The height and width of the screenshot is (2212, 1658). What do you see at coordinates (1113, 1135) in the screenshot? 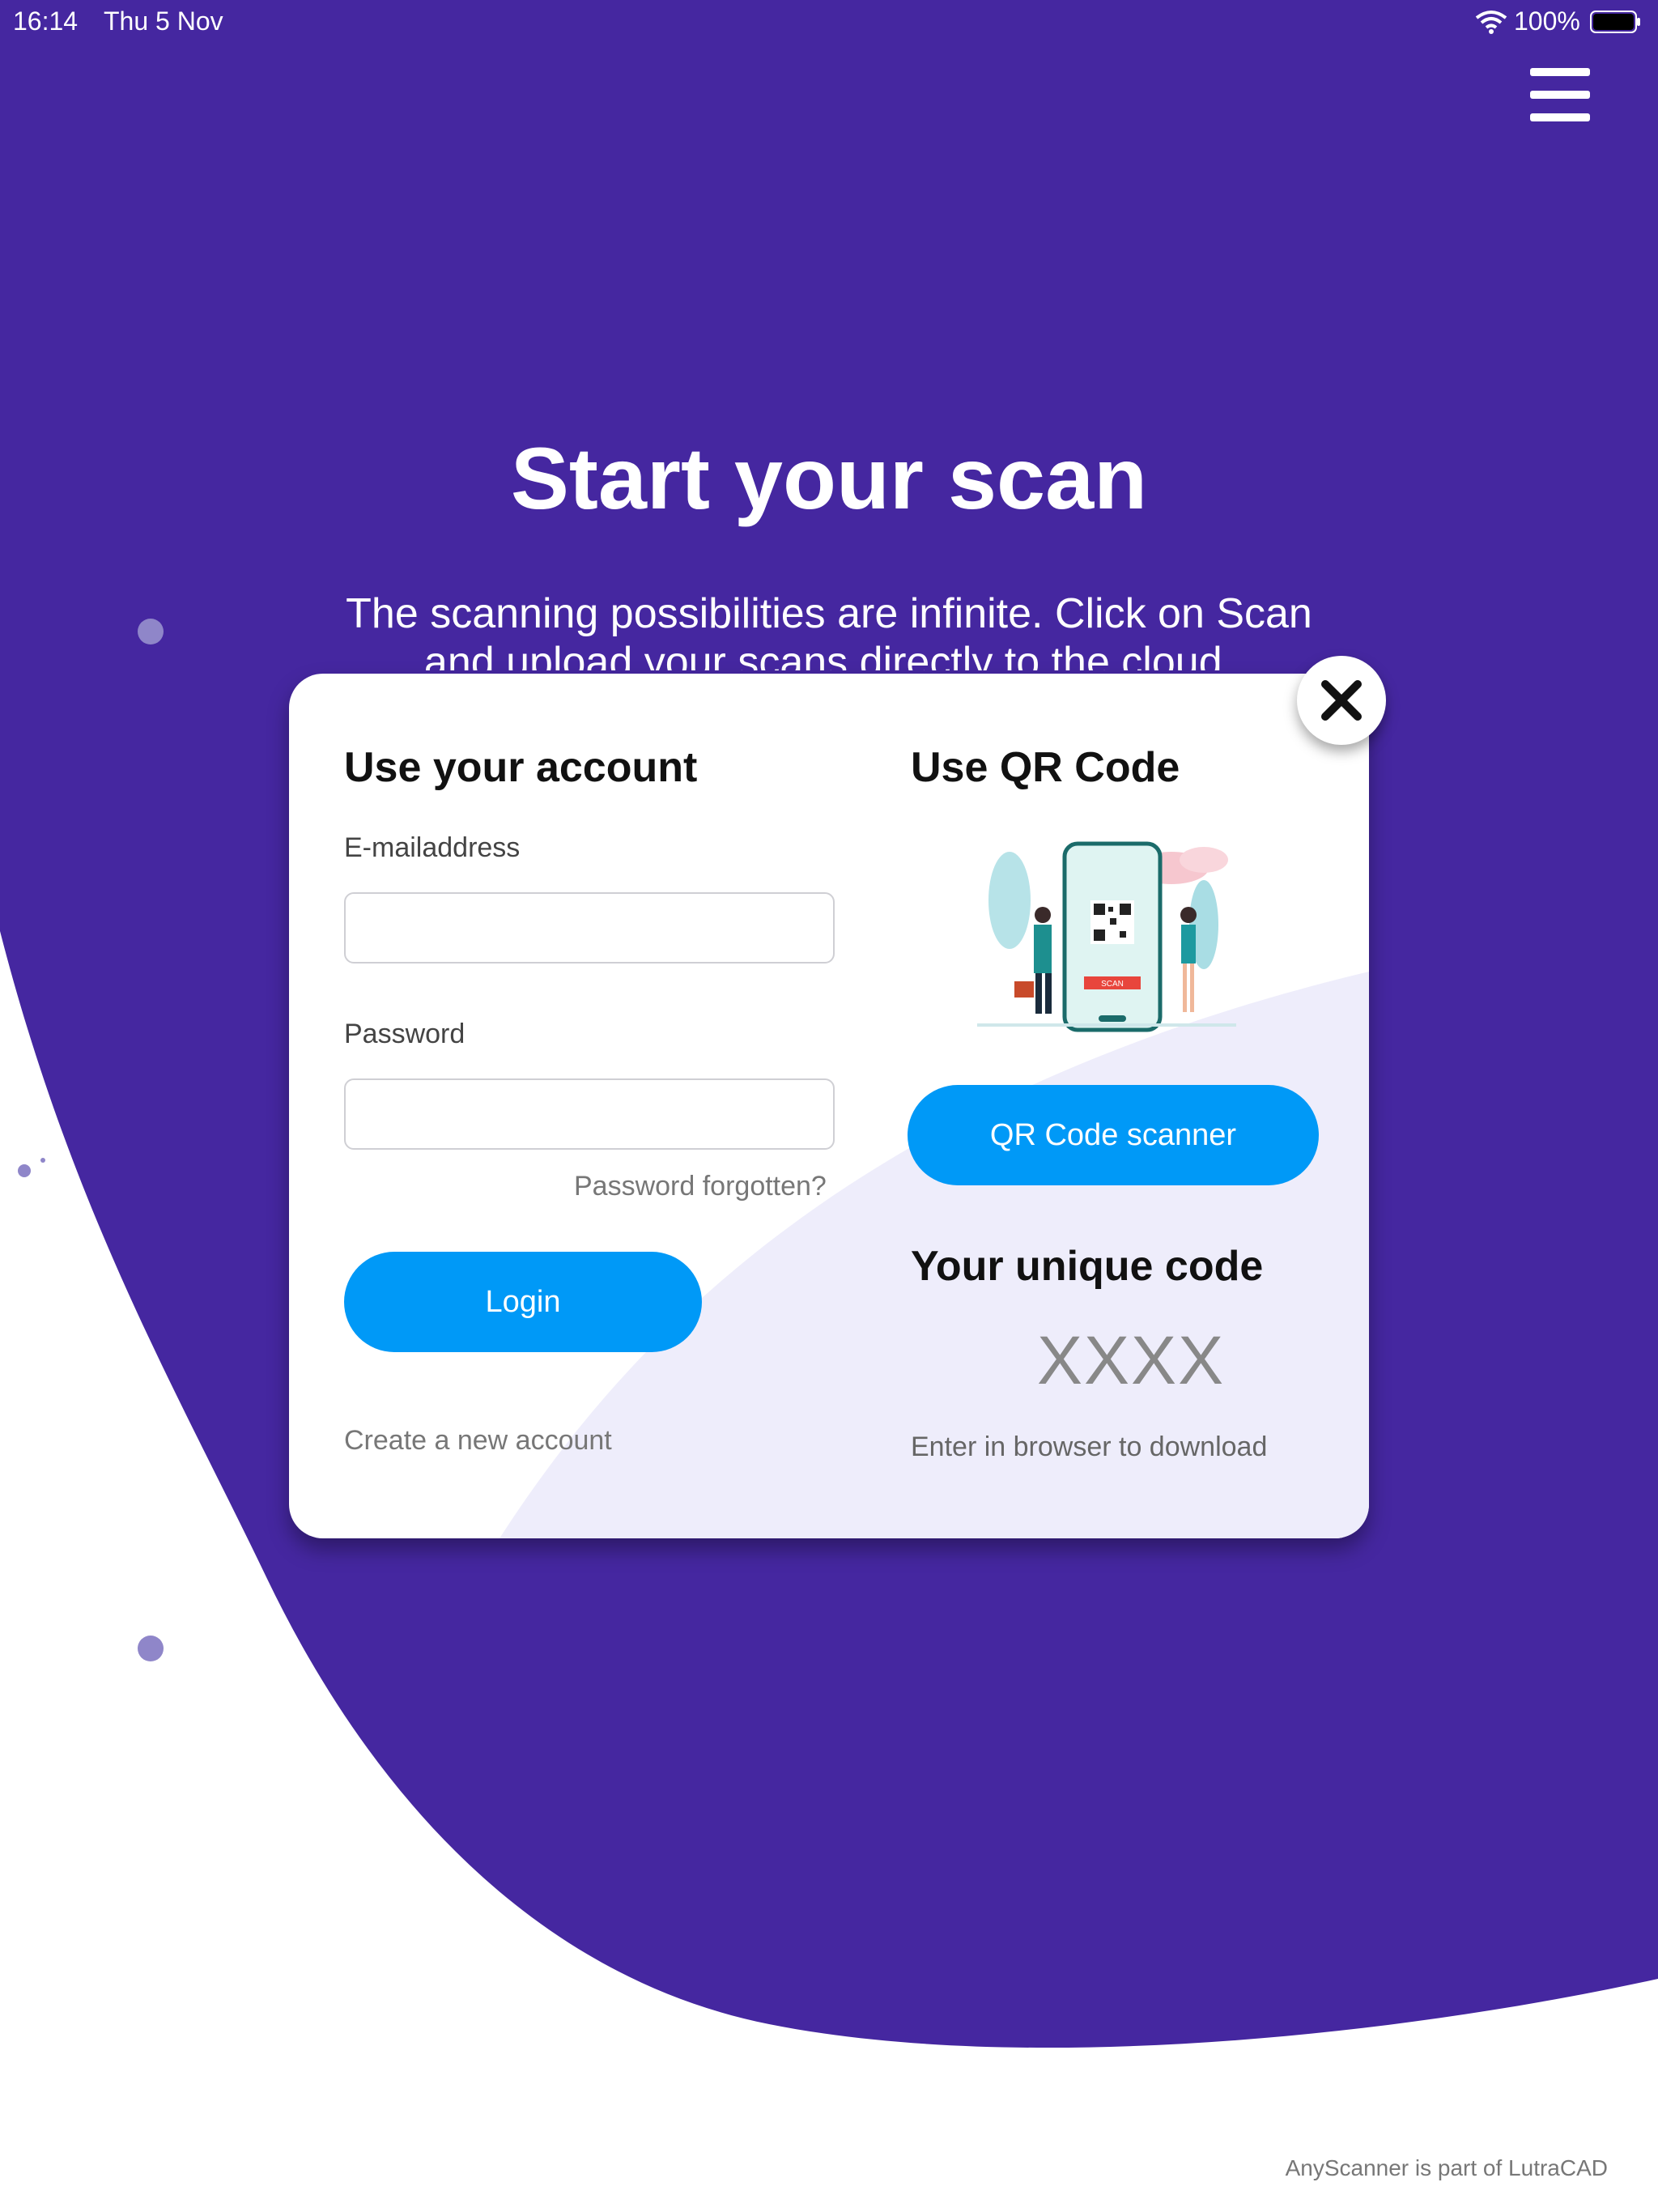
I see `qr-scanner-button: QR Code scanner` at bounding box center [1113, 1135].